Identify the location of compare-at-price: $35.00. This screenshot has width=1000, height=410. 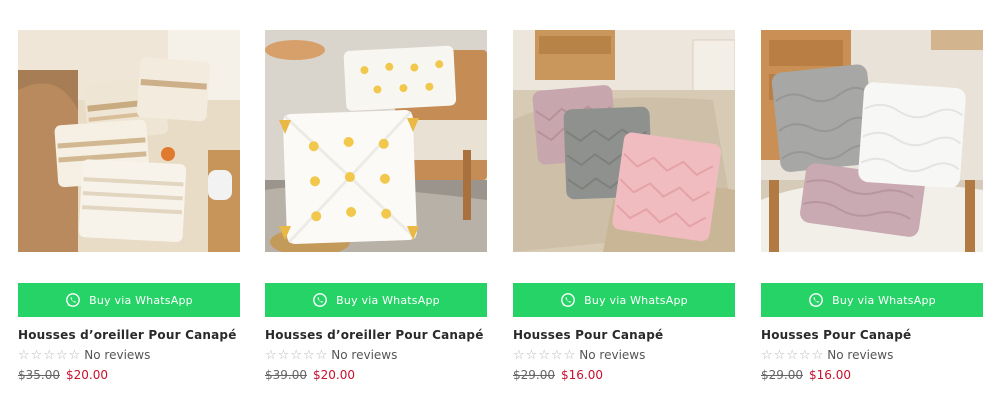
(39, 375).